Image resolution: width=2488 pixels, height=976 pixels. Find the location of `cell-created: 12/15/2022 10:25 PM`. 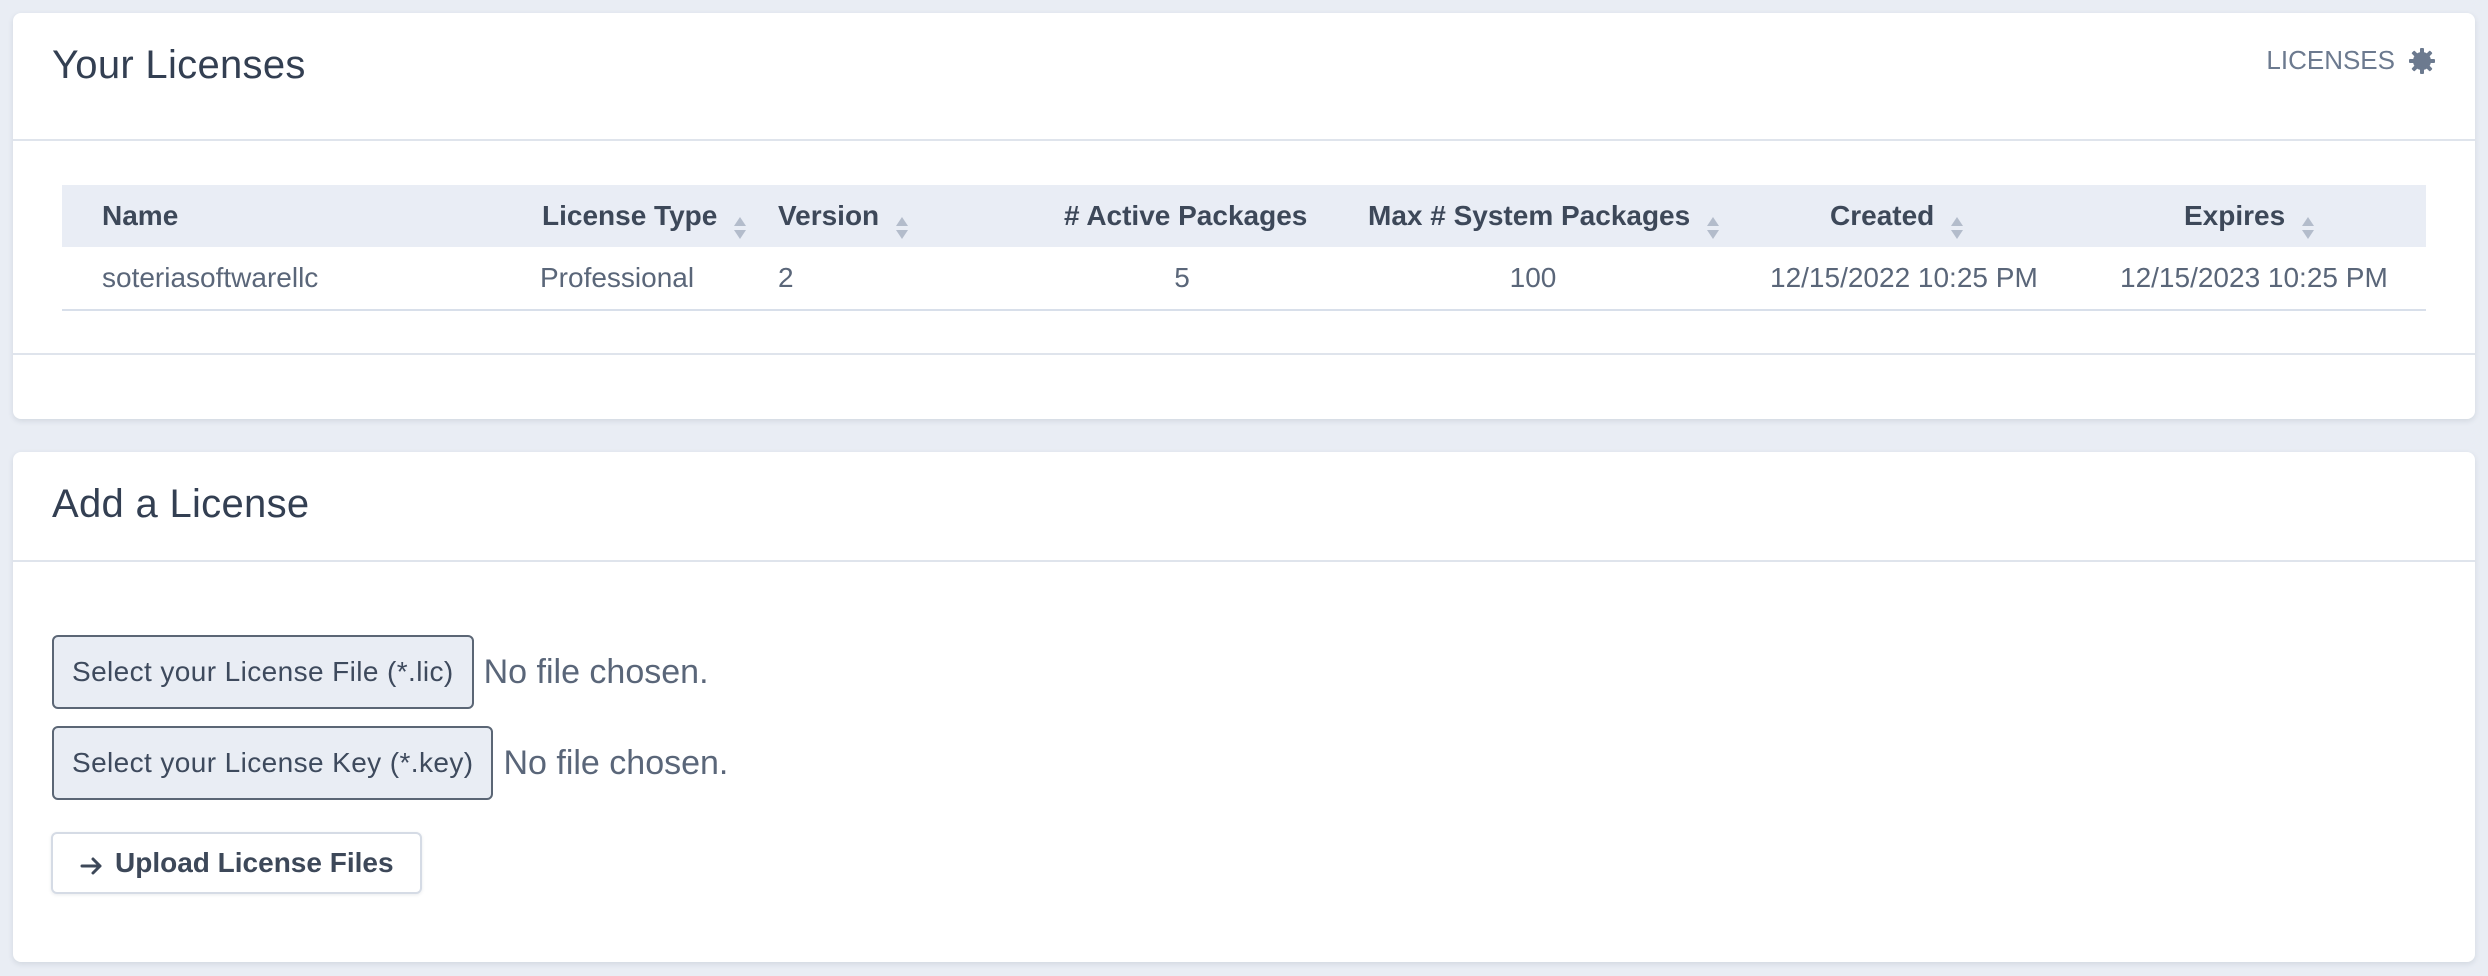

cell-created: 12/15/2022 10:25 PM is located at coordinates (1904, 277).